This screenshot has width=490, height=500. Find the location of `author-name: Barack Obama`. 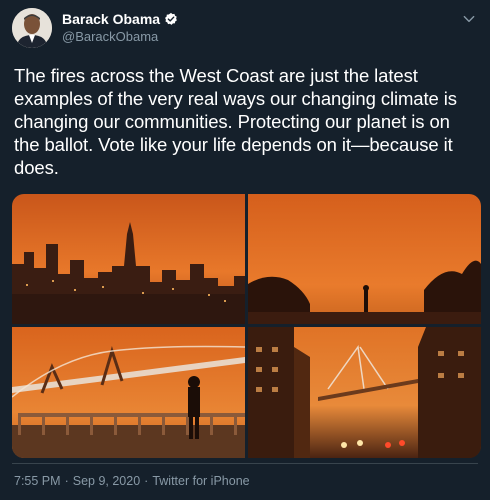

author-name: Barack Obama is located at coordinates (111, 19).